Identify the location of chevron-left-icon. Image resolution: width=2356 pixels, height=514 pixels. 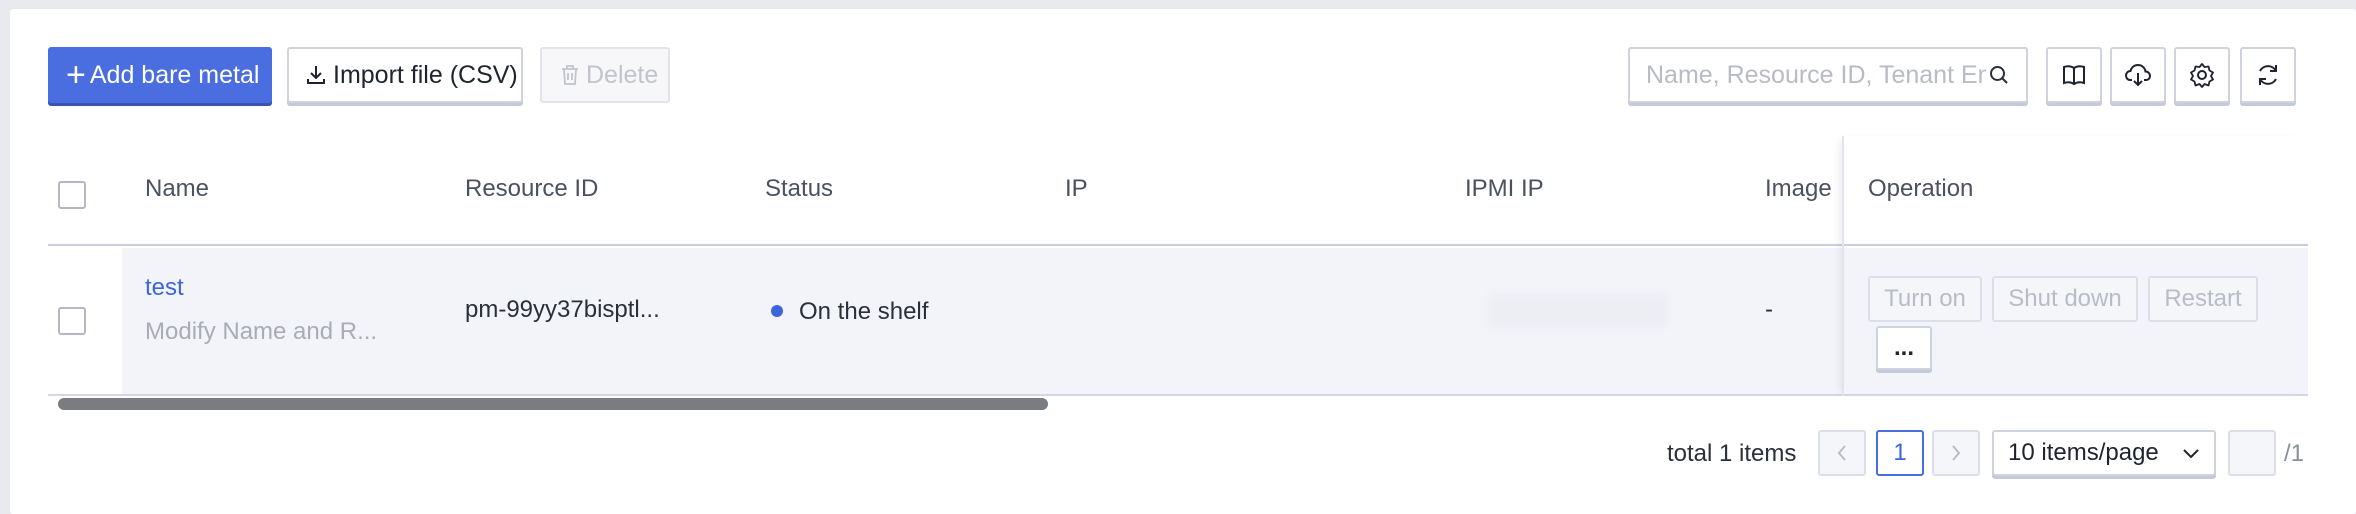
(1841, 453).